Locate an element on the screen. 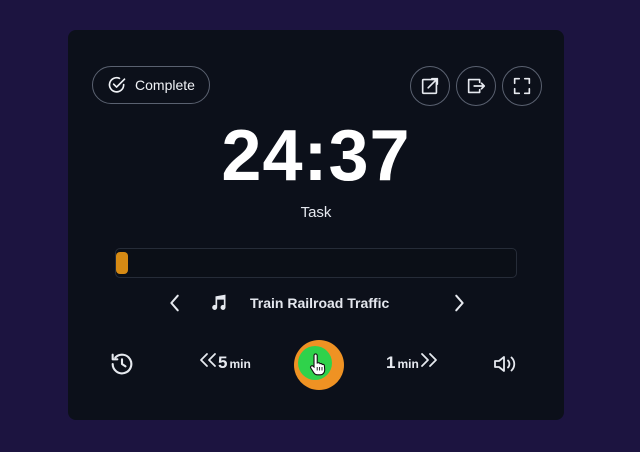 This screenshot has width=640, height=452. exit-button is located at coordinates (476, 86).